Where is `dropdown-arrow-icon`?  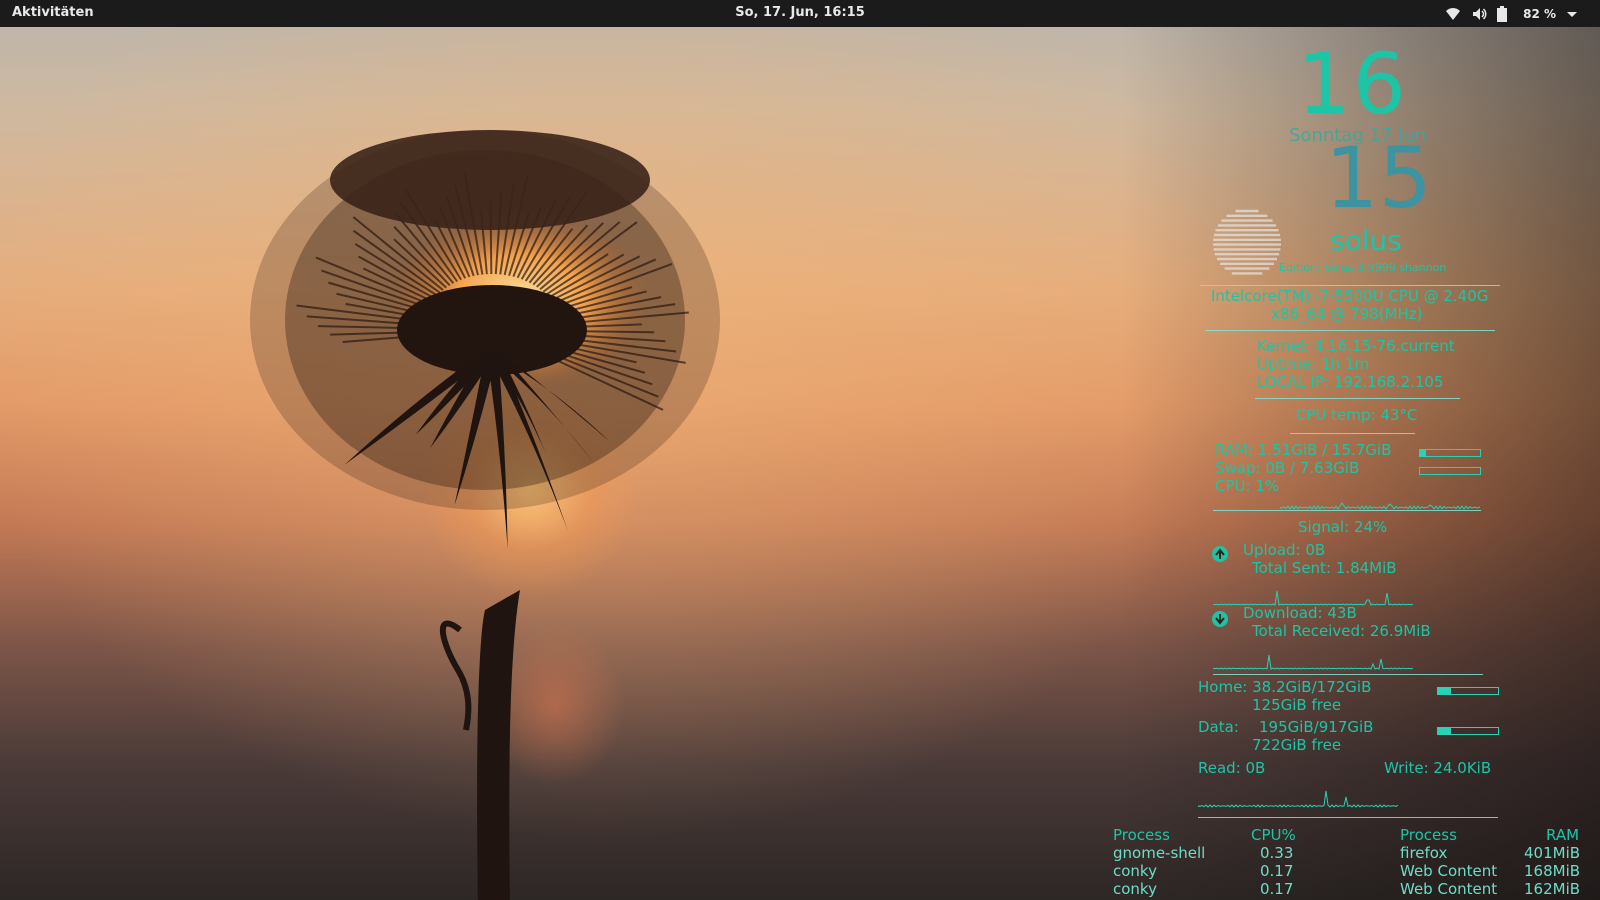 dropdown-arrow-icon is located at coordinates (1574, 14).